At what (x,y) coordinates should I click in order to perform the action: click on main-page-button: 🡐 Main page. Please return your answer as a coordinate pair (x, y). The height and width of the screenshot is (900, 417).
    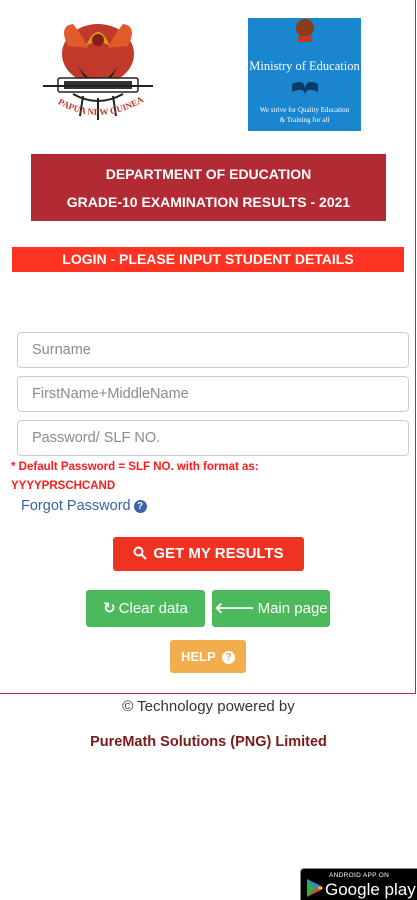
    Looking at the image, I should click on (271, 608).